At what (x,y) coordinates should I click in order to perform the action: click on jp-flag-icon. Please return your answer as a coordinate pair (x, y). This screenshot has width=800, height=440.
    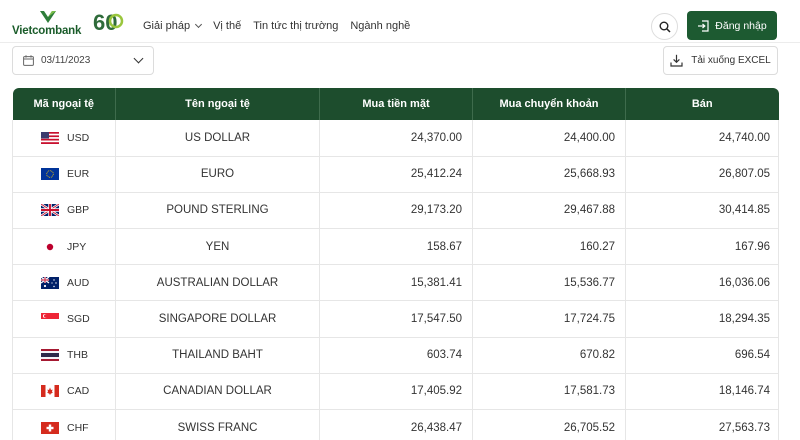
    Looking at the image, I should click on (50, 246).